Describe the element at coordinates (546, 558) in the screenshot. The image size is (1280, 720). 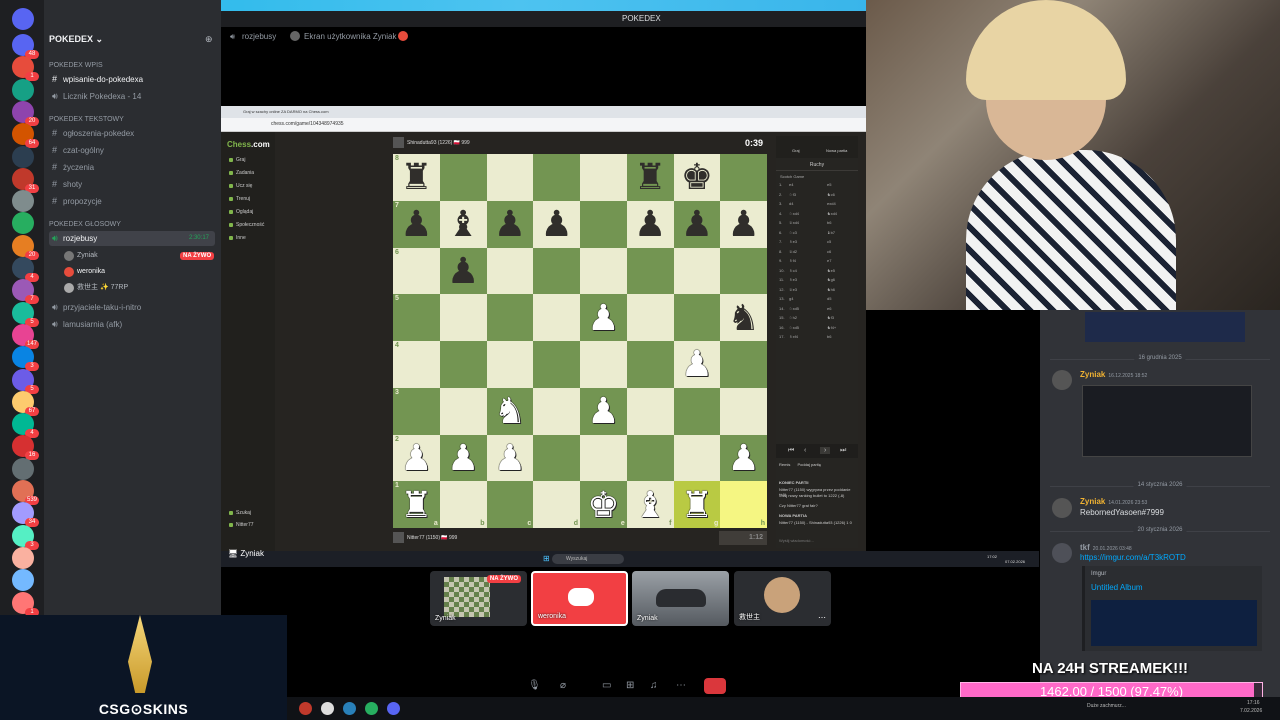
I see `windows-start-icon: ⊞` at that location.